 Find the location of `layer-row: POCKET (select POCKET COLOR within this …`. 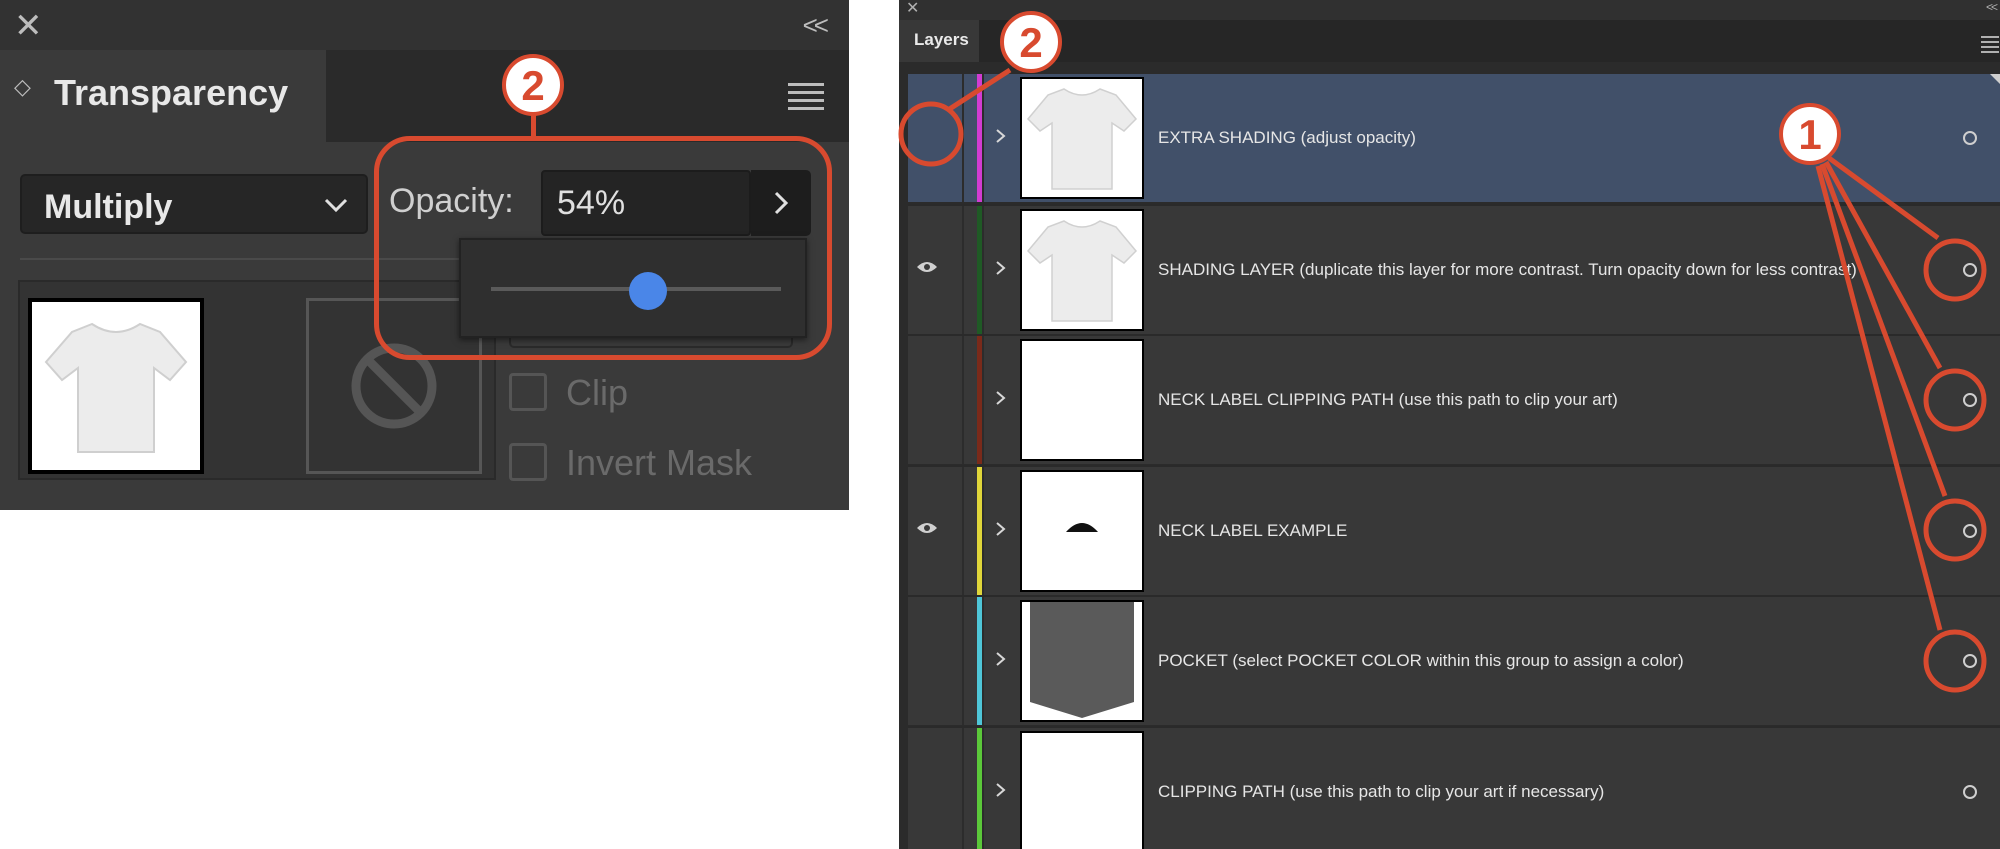

layer-row: POCKET (select POCKET COLOR within this … is located at coordinates (1454, 661).